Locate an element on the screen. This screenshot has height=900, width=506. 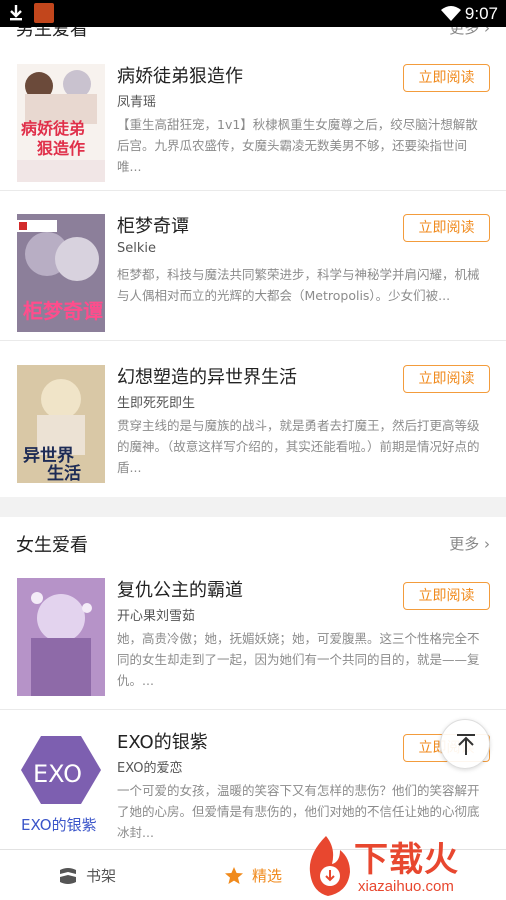
wifi-icon is located at coordinates (451, 13).